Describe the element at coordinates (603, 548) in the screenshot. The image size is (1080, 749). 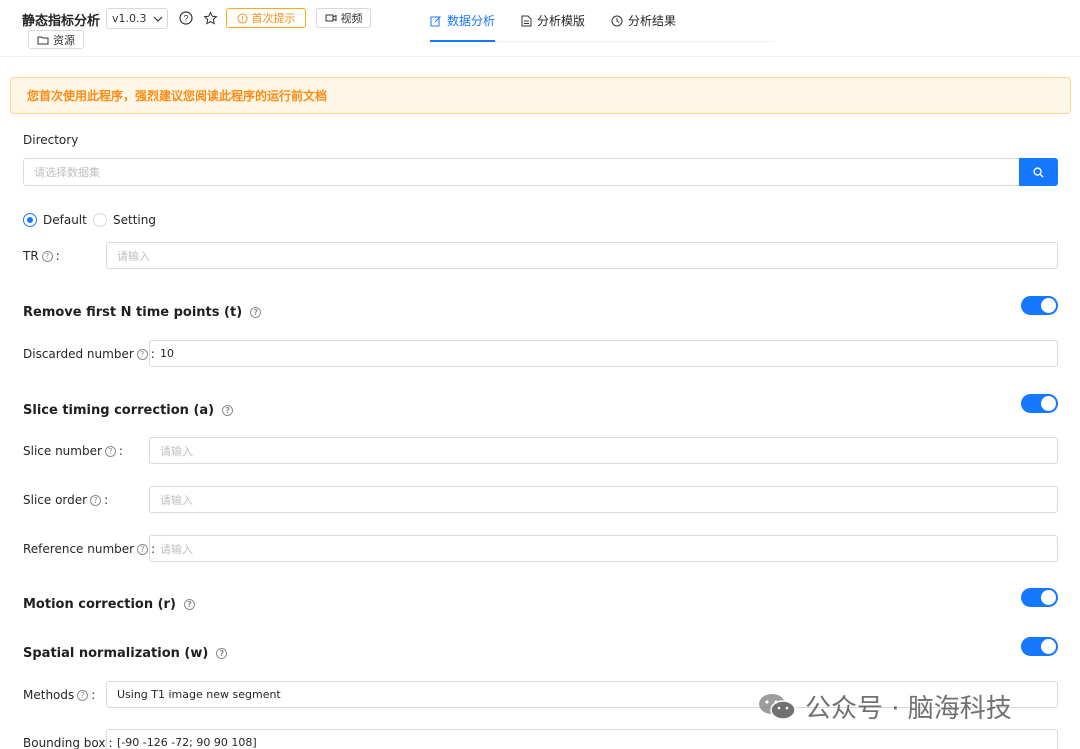
I see `reference-number-input: 请输入` at that location.